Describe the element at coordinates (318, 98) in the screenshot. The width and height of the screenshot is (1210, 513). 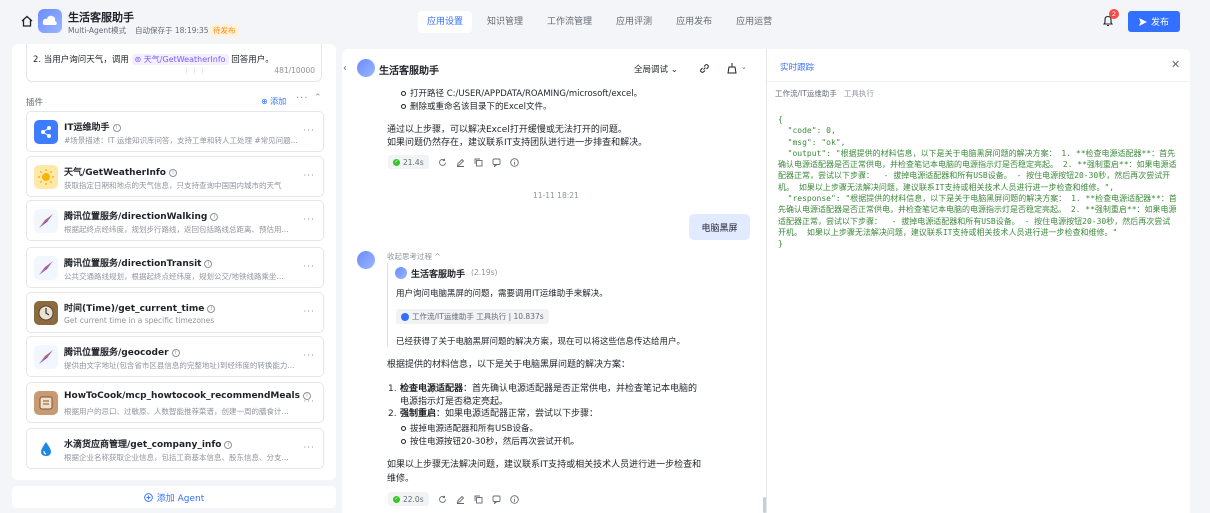
I see `chevron-up-icon: ⌃` at that location.